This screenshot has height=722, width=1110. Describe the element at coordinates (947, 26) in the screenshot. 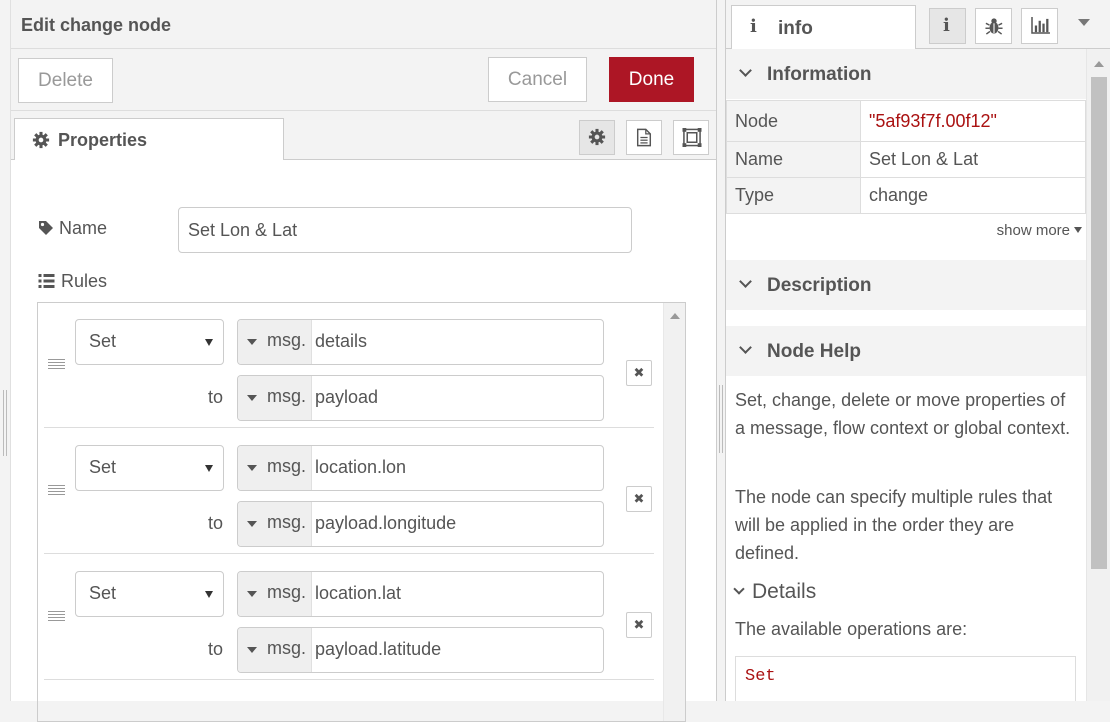

I see `info-tab-button: i` at that location.